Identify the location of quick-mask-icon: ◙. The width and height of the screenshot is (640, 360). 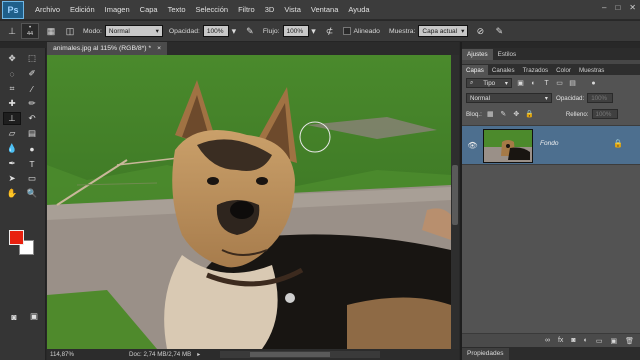
(14, 316).